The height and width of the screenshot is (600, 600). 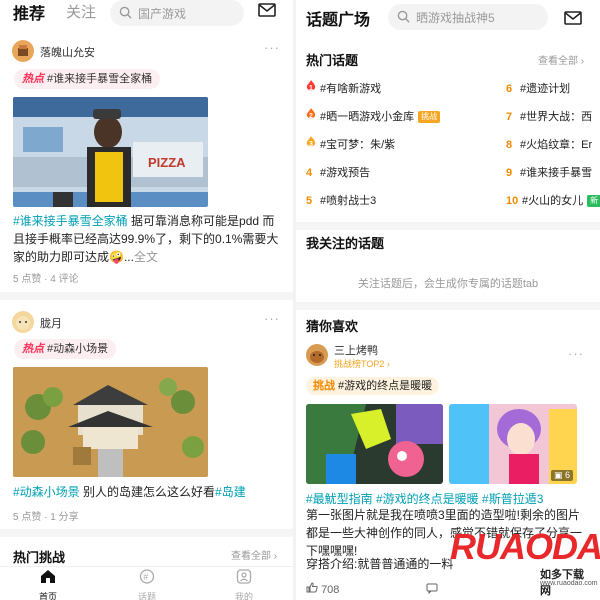 I want to click on images-icon: ▣, so click(x=559, y=475).